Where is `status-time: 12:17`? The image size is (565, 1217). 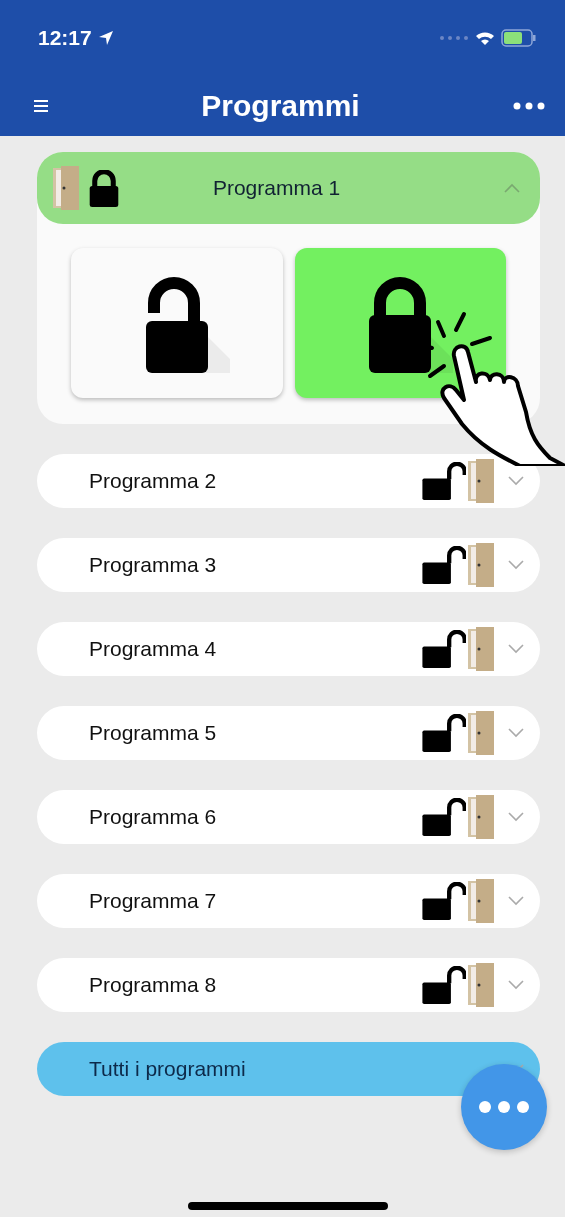
status-time: 12:17 is located at coordinates (65, 38).